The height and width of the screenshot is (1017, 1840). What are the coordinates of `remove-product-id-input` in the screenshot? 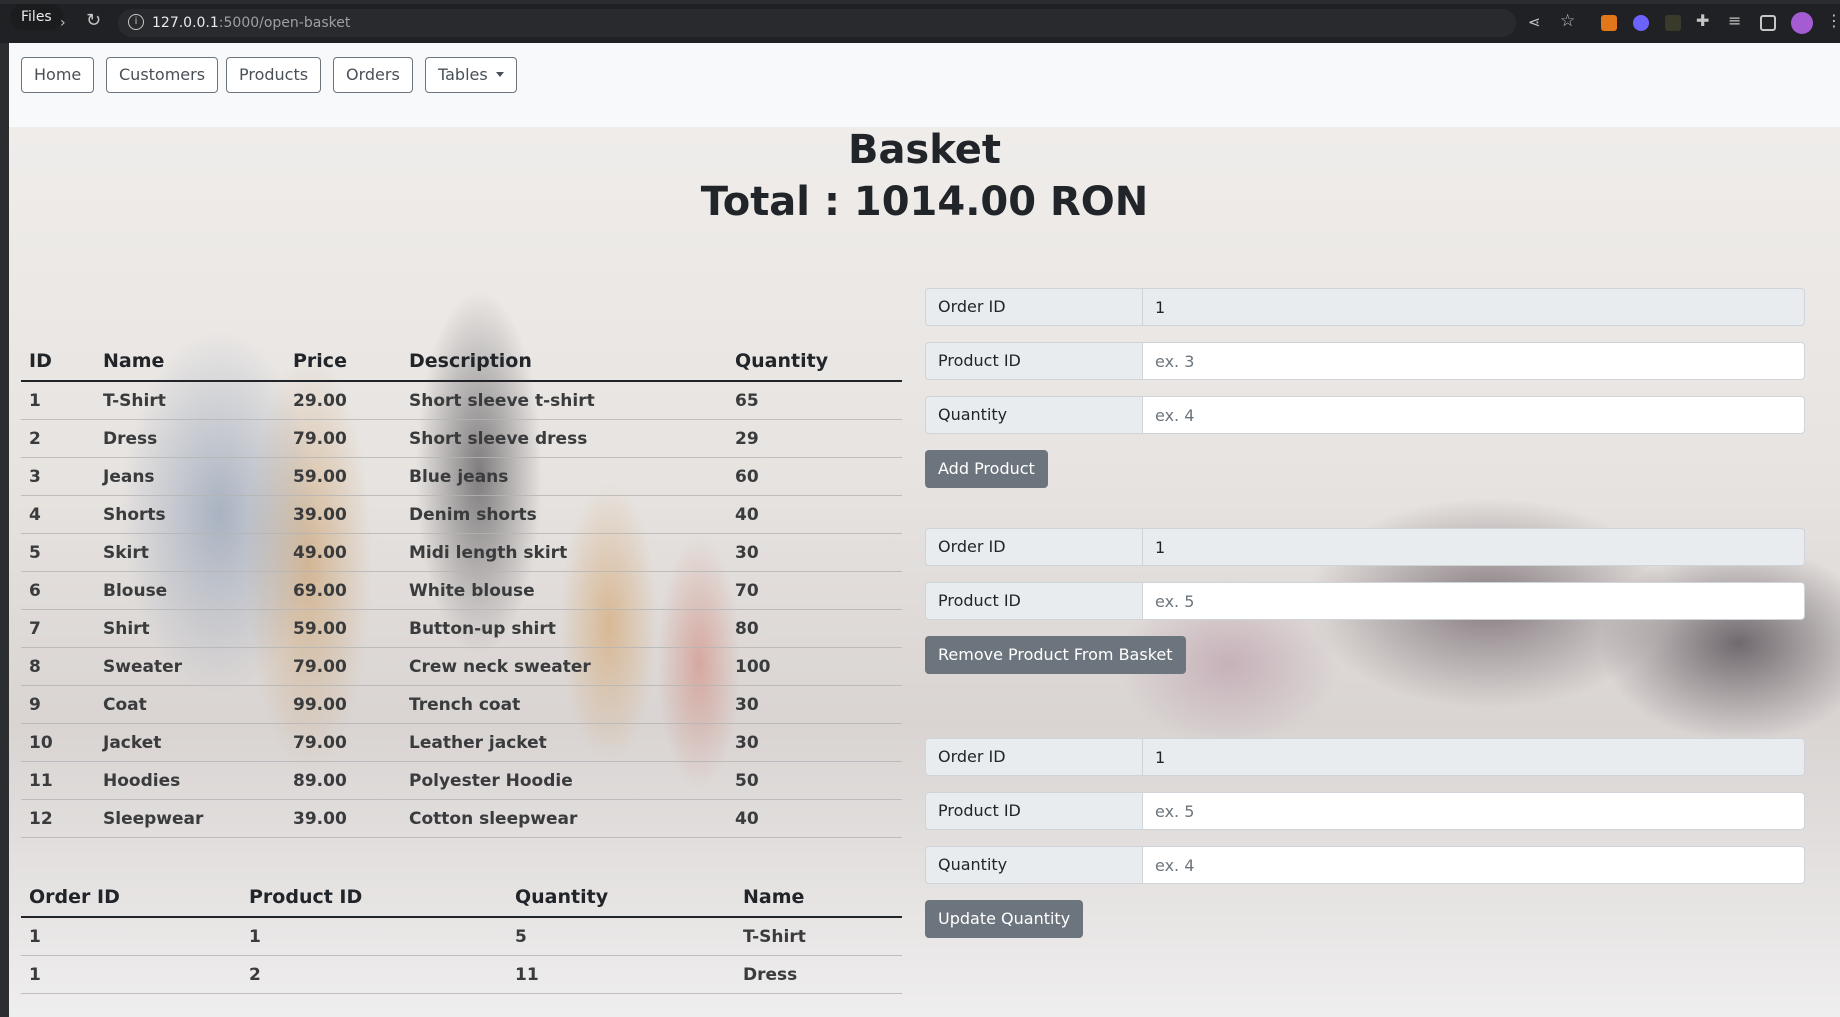 It's located at (1473, 601).